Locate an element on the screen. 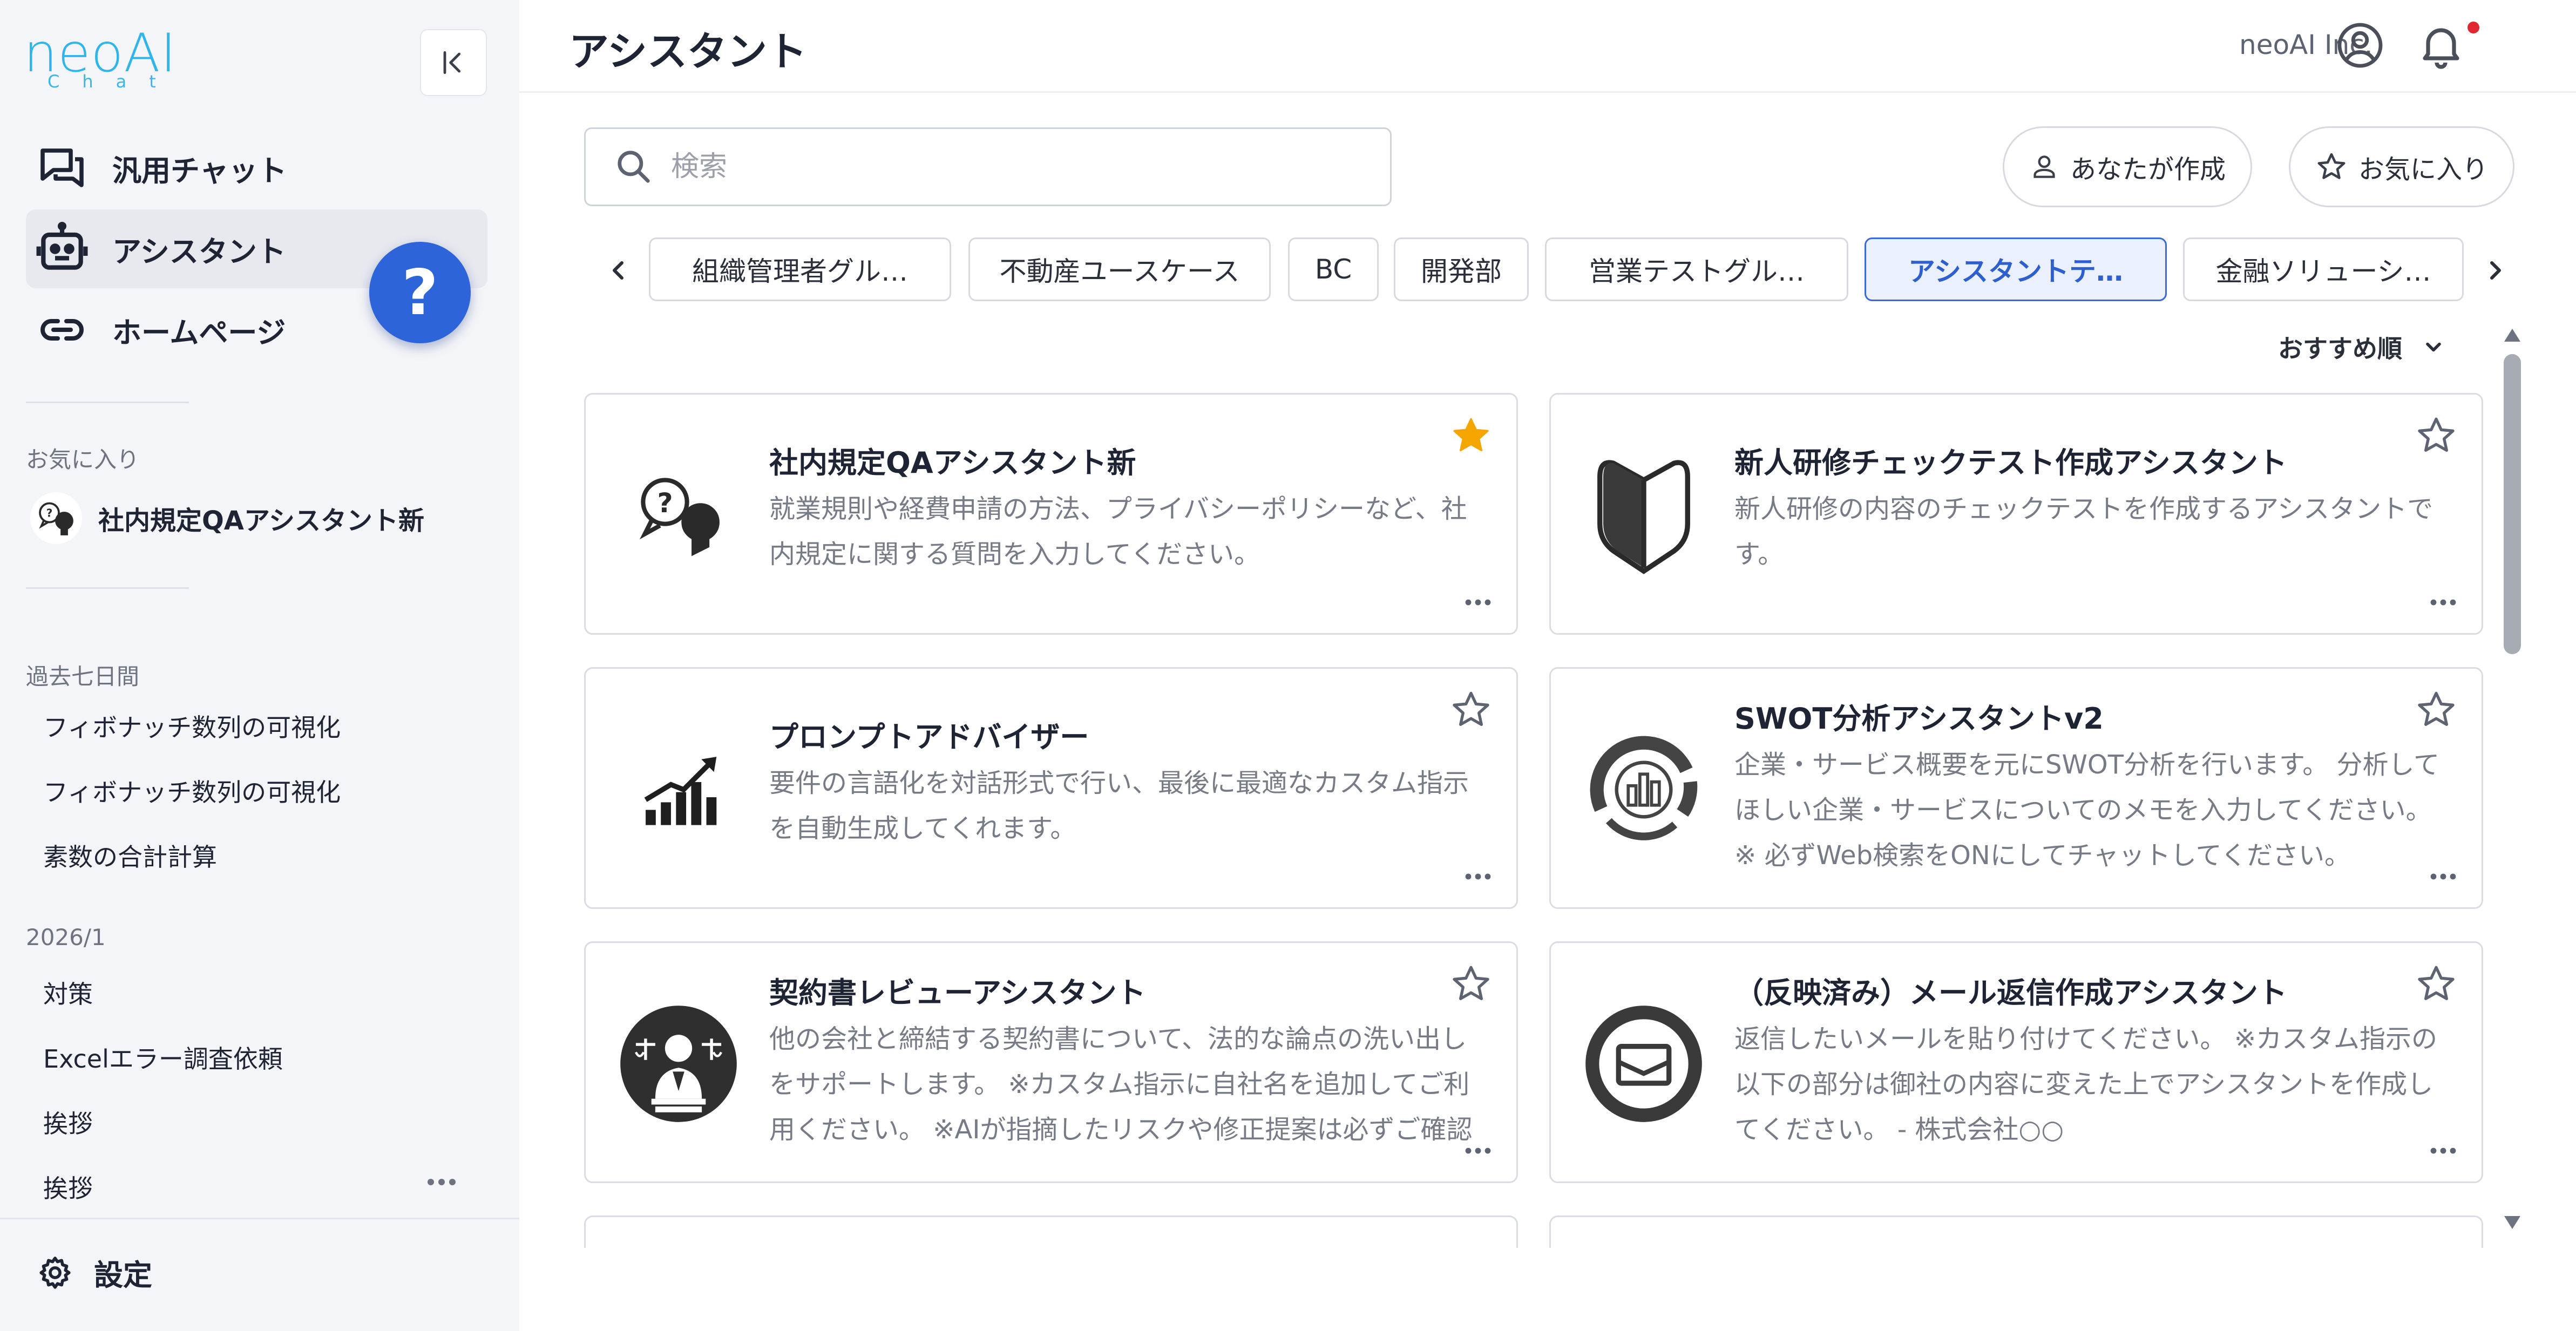 This screenshot has height=1331, width=2576. nav-label-assistant: アシスタント is located at coordinates (199, 251).